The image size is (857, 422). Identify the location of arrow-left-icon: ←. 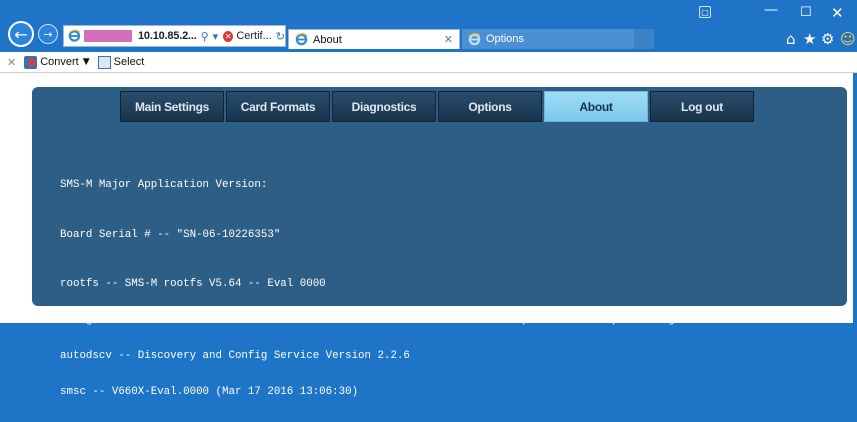
(21, 34).